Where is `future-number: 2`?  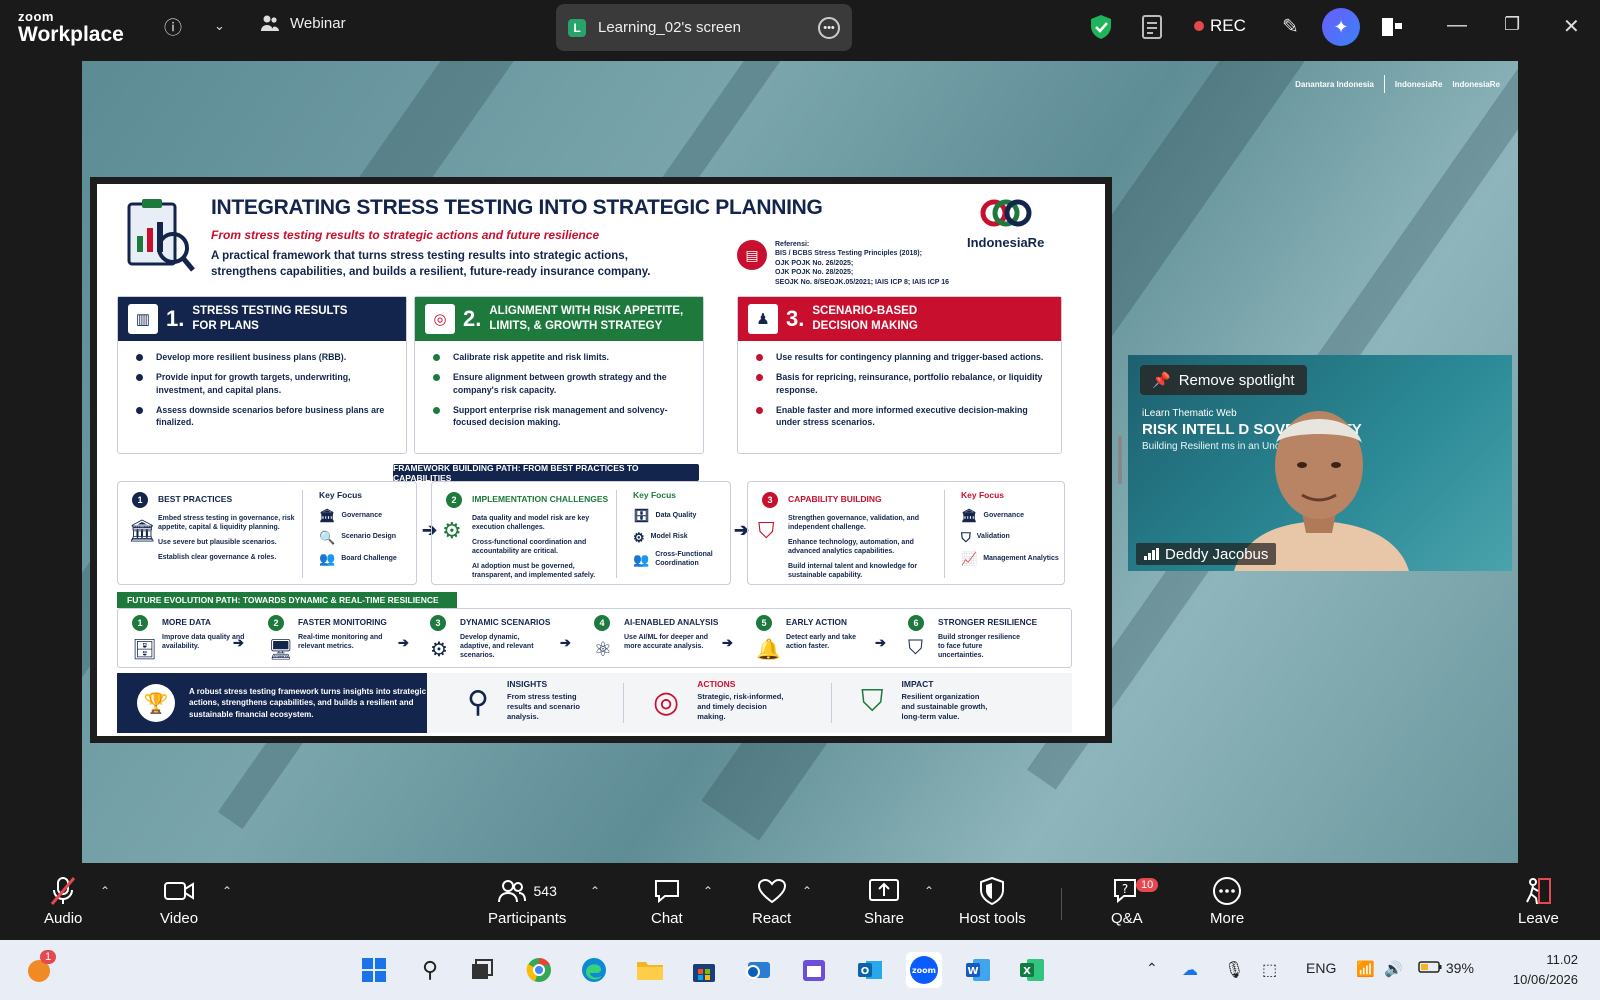
future-number: 2 is located at coordinates (276, 623).